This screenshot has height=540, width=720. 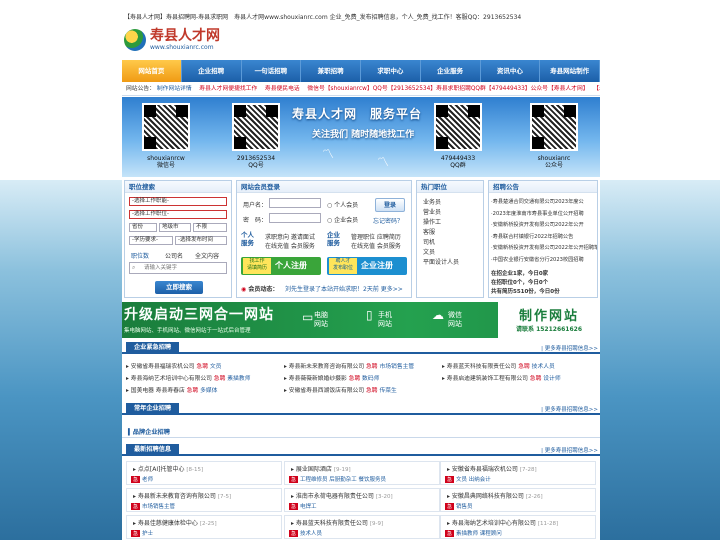 What do you see at coordinates (376, 236) in the screenshot?
I see `company-service-links-1: 管理职位 应聘简历` at bounding box center [376, 236].